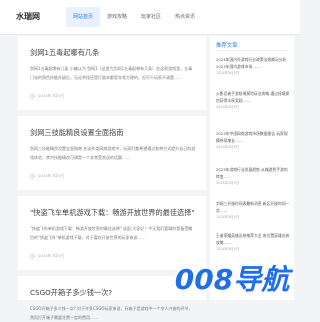 The width and height of the screenshot is (320, 322). What do you see at coordinates (252, 50) in the screenshot?
I see `sidebar-divider` at bounding box center [252, 50].